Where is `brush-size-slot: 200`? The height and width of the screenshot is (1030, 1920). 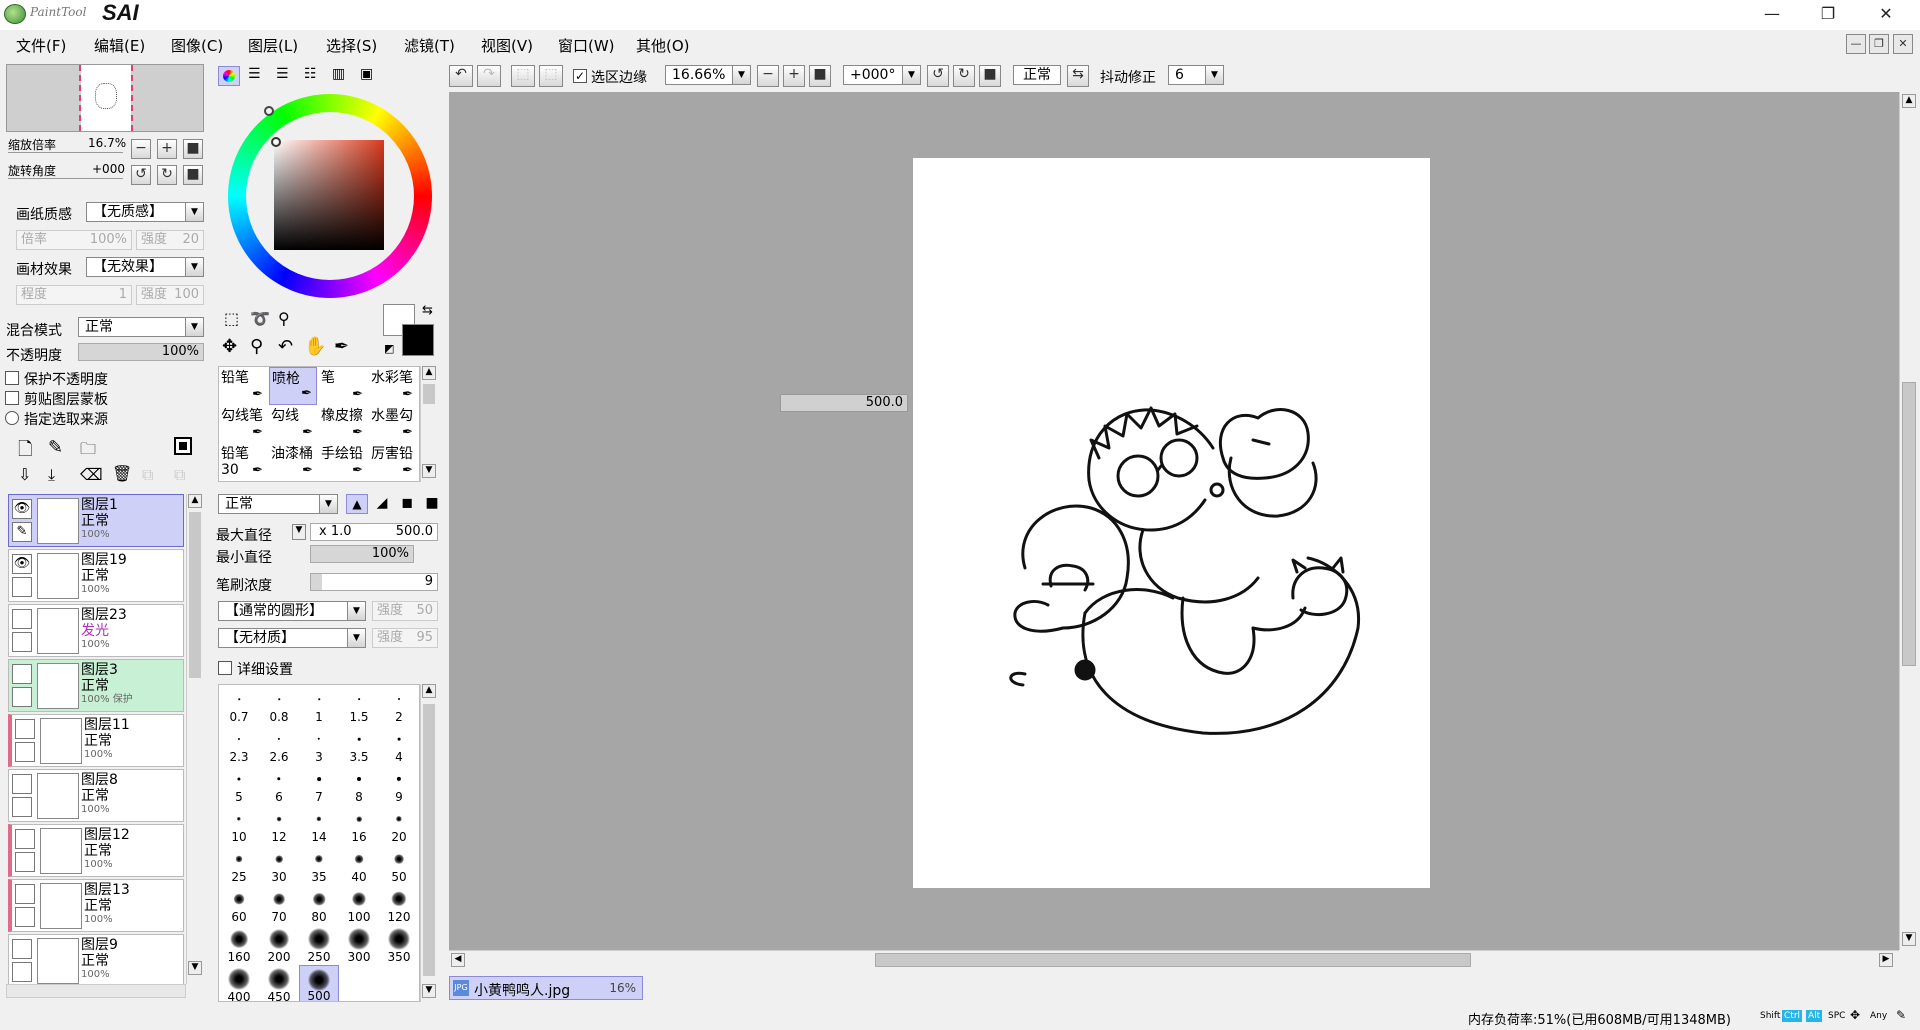 brush-size-slot: 200 is located at coordinates (279, 945).